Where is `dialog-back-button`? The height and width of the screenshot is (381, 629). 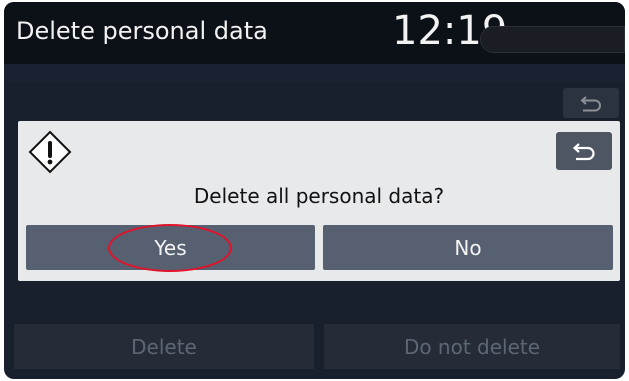 dialog-back-button is located at coordinates (584, 151).